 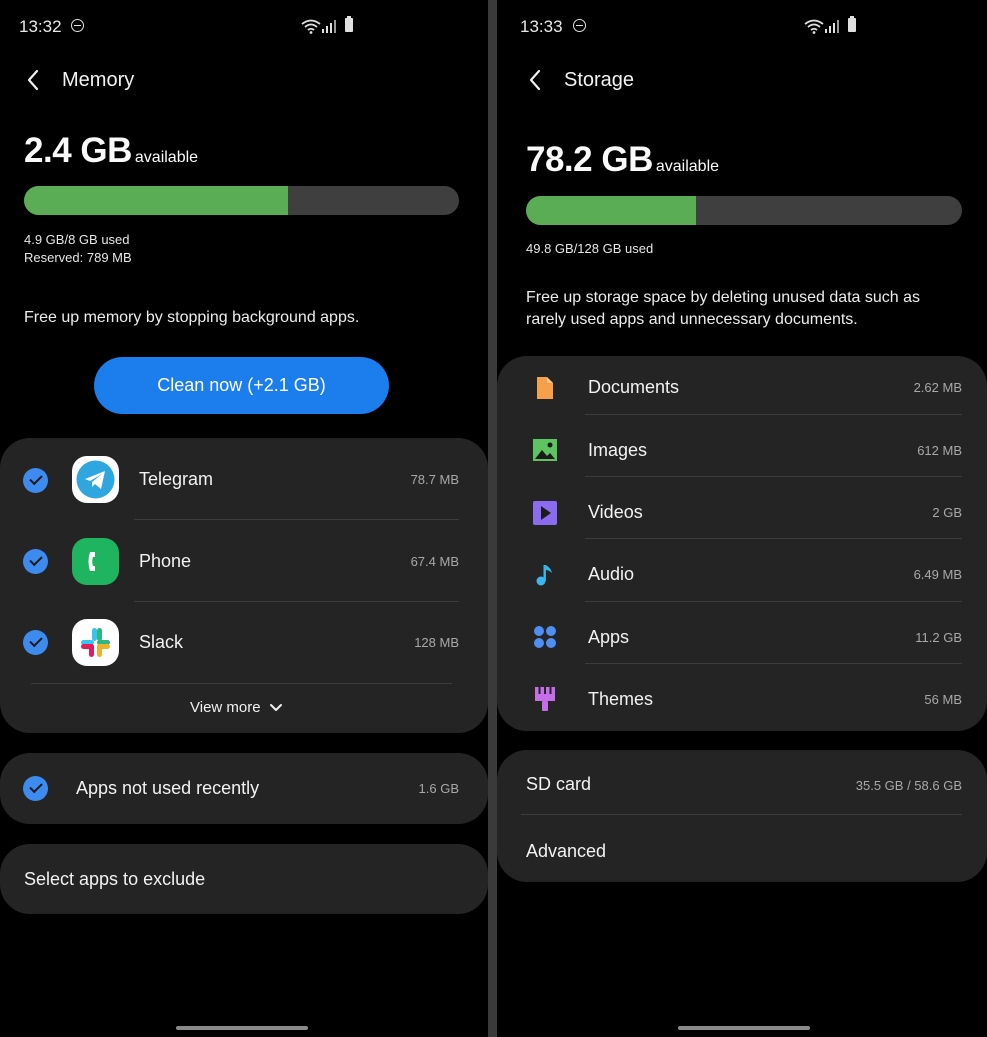 I want to click on app-name: Phone, so click(x=165, y=561).